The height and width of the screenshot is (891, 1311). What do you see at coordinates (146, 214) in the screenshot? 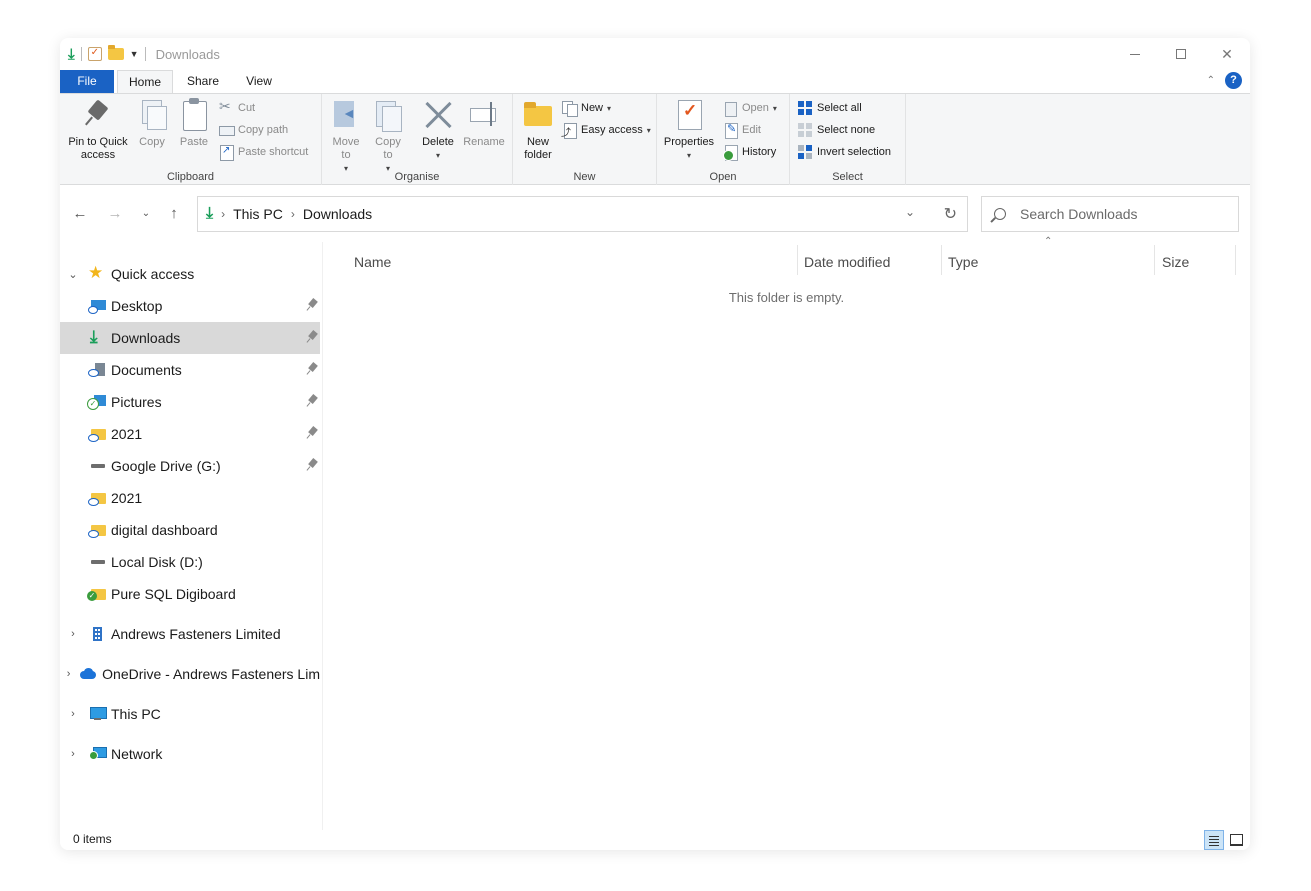
I see `recent-locations-button: ⌄` at bounding box center [146, 214].